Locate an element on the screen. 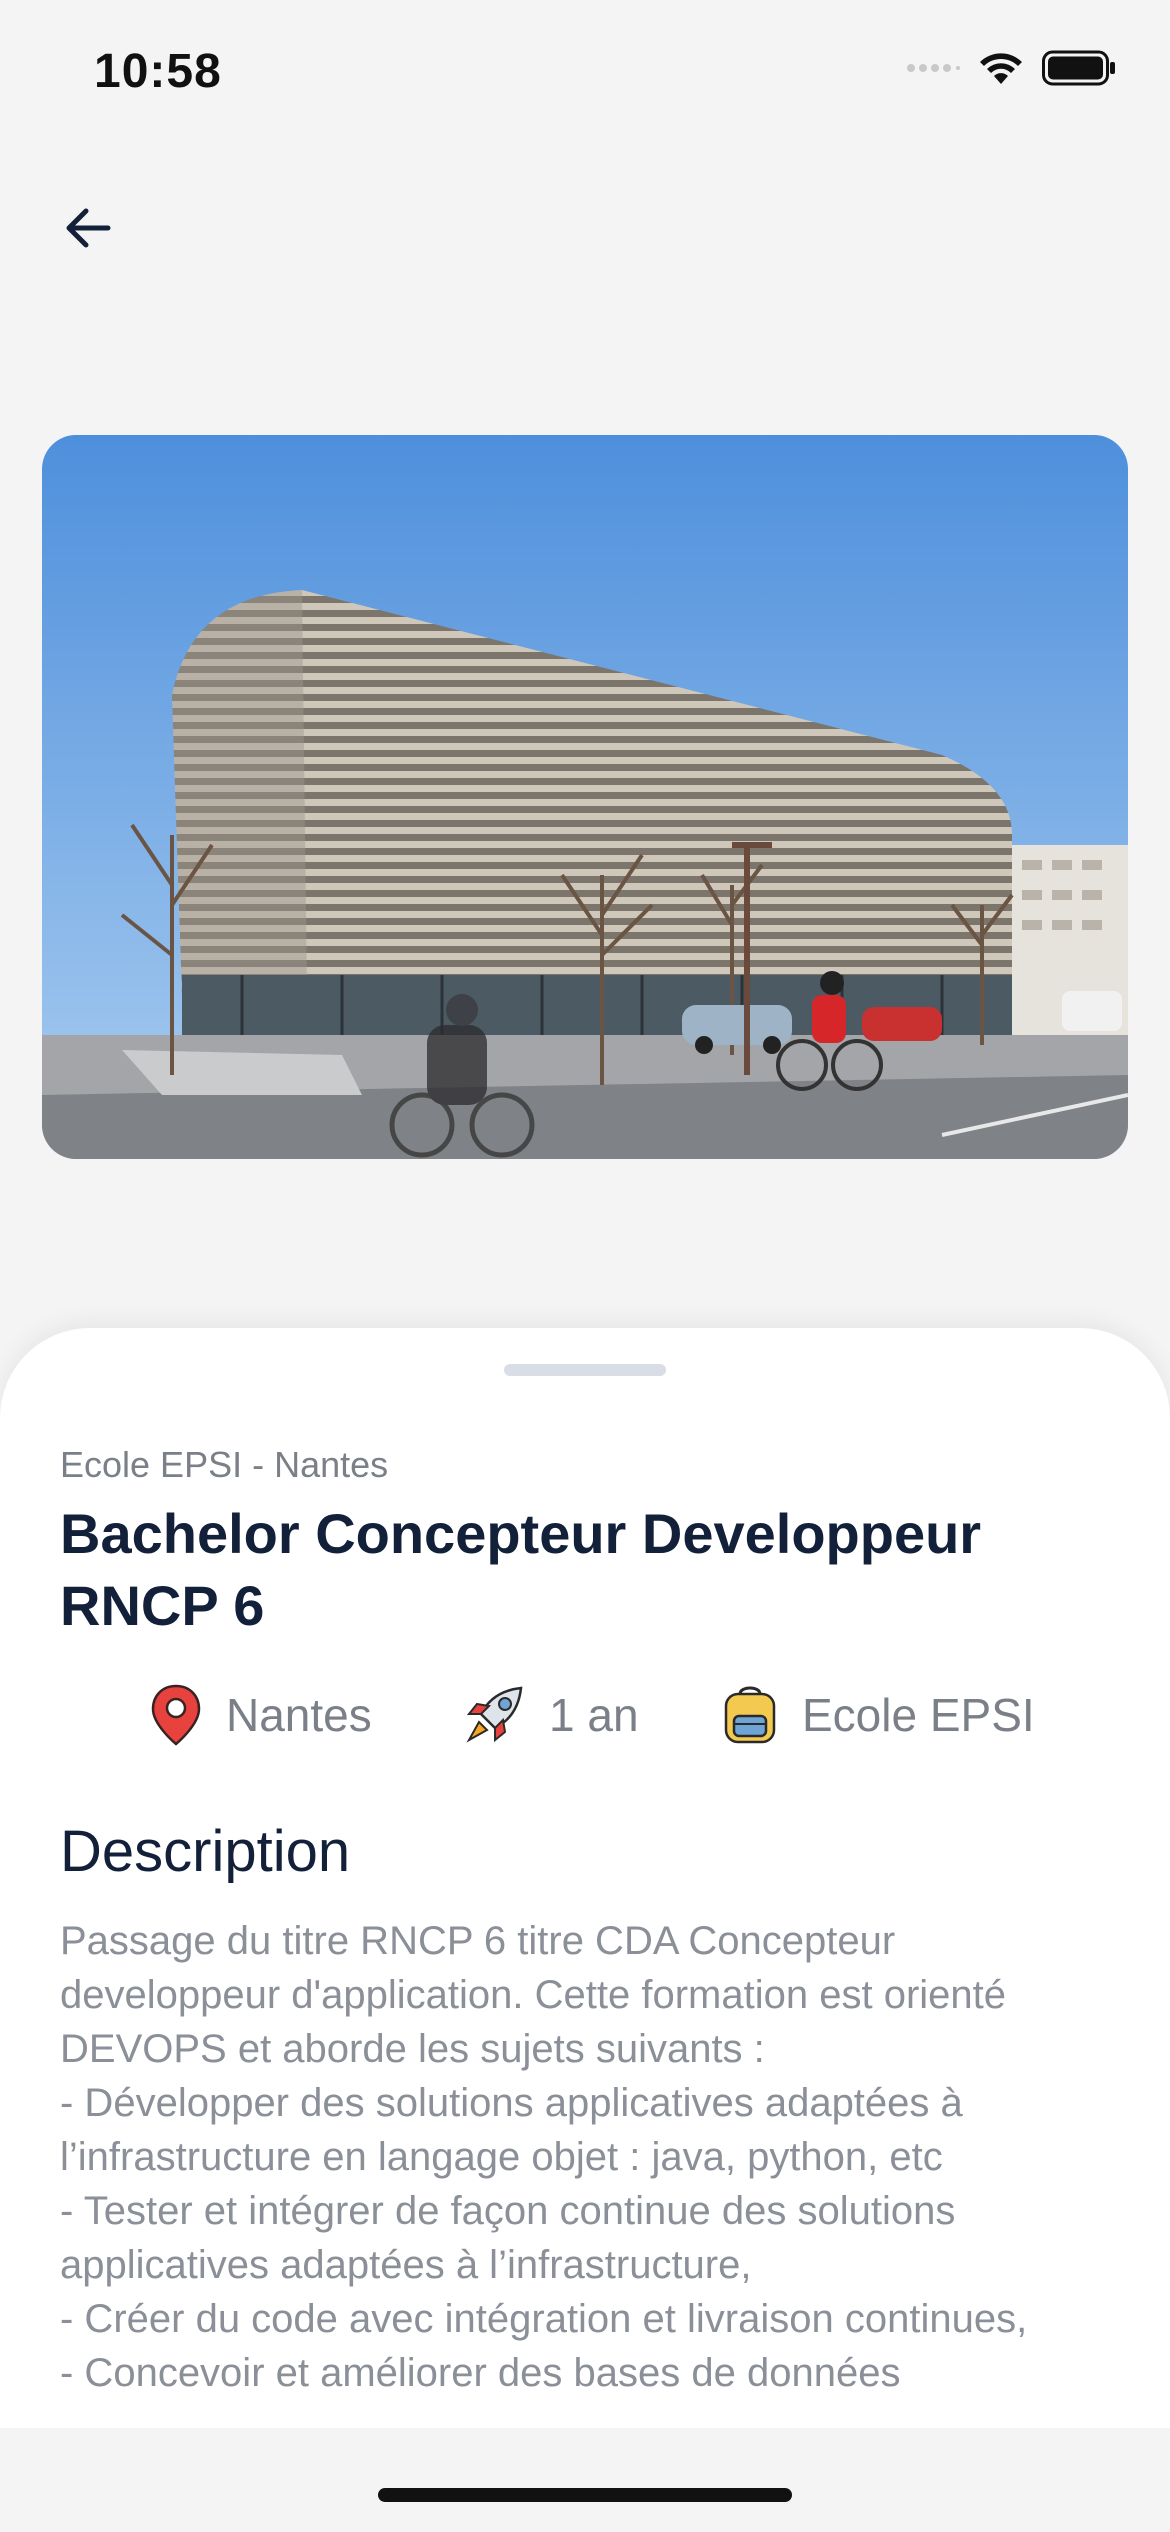 This screenshot has height=2532, width=1170. meta-duration-label: 1 an is located at coordinates (594, 1715).